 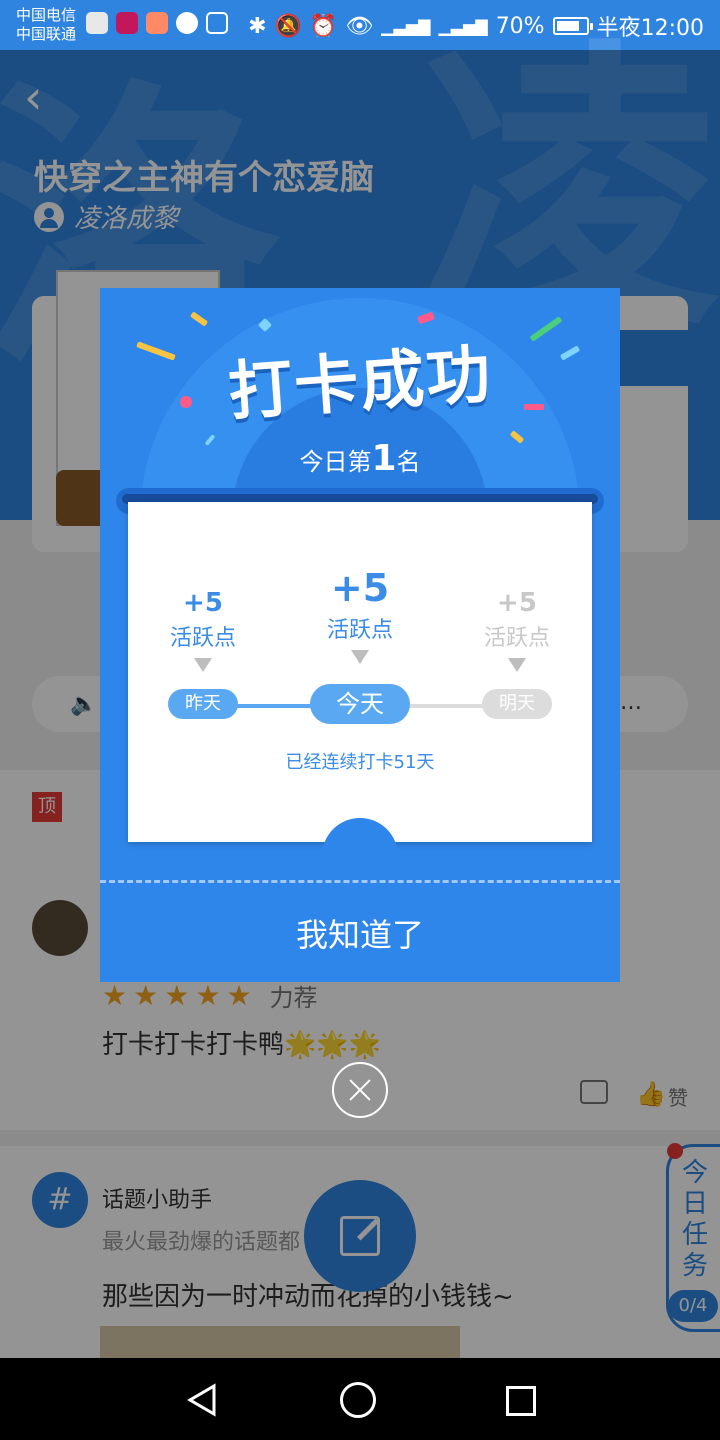 I want to click on reward-tomorrow: +5 活跃点, so click(x=517, y=630).